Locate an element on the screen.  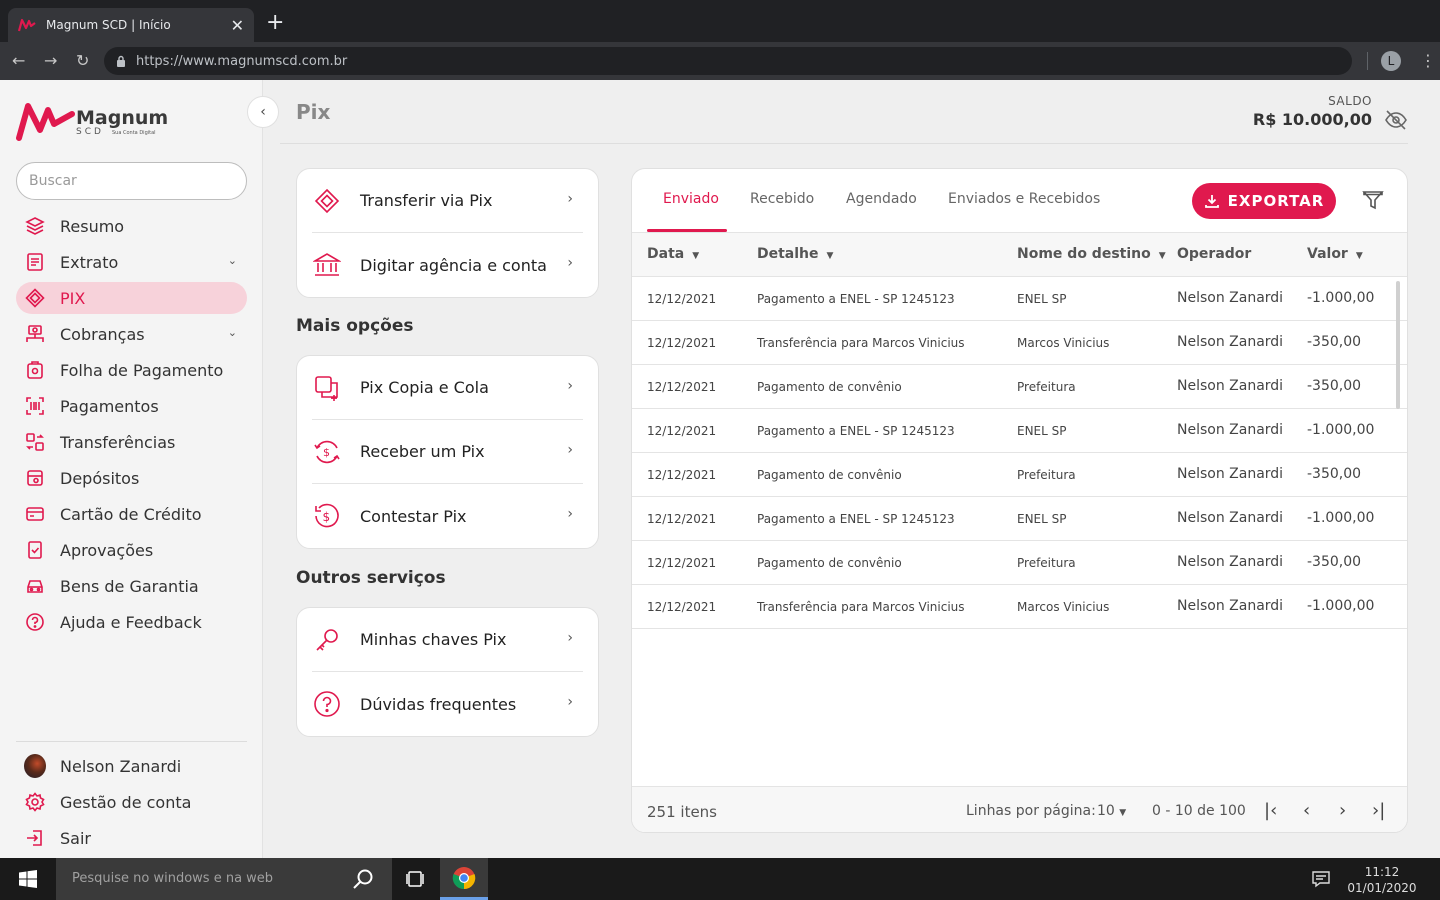
column-header-operador: Operador is located at coordinates (1214, 254).